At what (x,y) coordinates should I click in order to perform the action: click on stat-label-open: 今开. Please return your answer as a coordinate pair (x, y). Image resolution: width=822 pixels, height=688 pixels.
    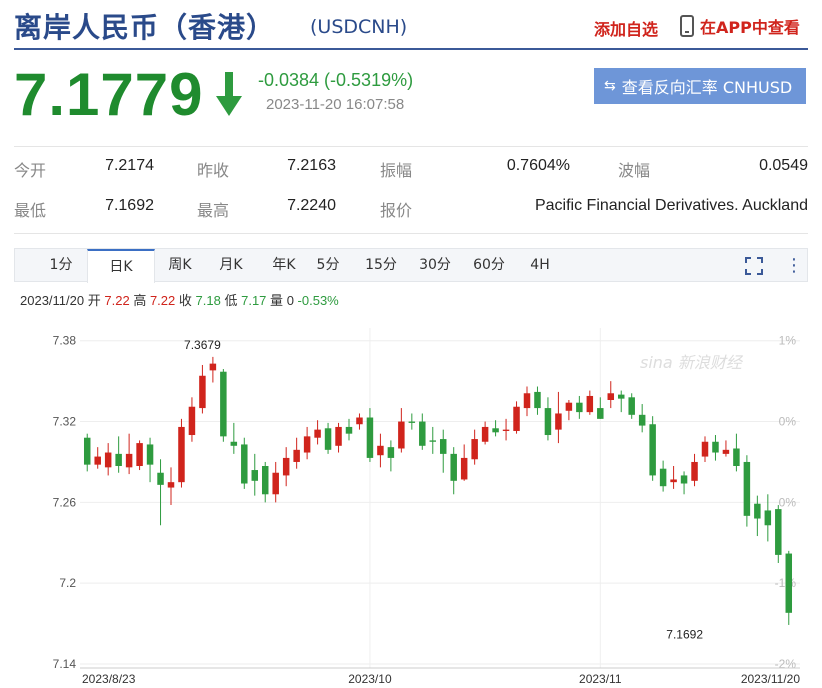
    Looking at the image, I should click on (30, 170).